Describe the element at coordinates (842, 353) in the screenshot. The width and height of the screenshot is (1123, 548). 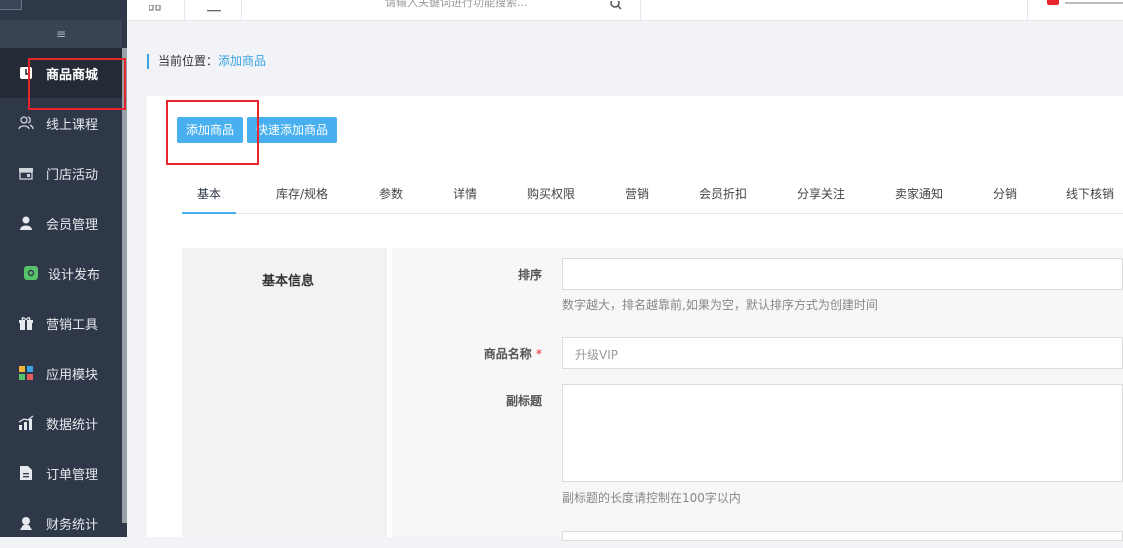
I see `goods-name-input: 升级VIP` at that location.